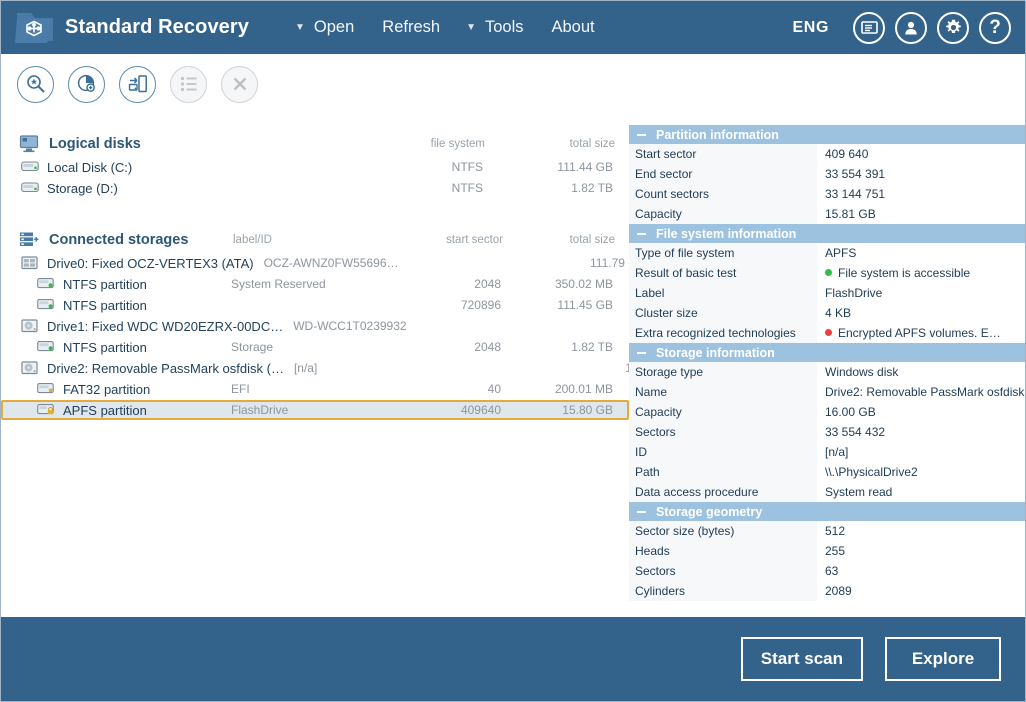 This screenshot has width=1026, height=702. I want to click on property-row: Storage type Windows disk, so click(827, 371).